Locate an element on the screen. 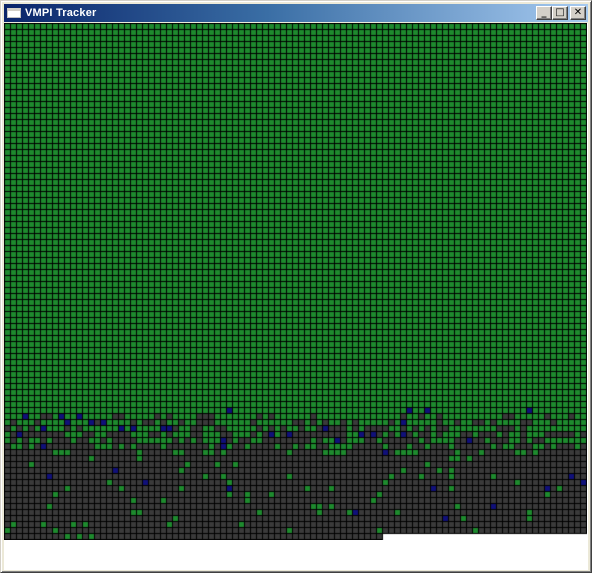  close-icon: ✕ is located at coordinates (578, 12).